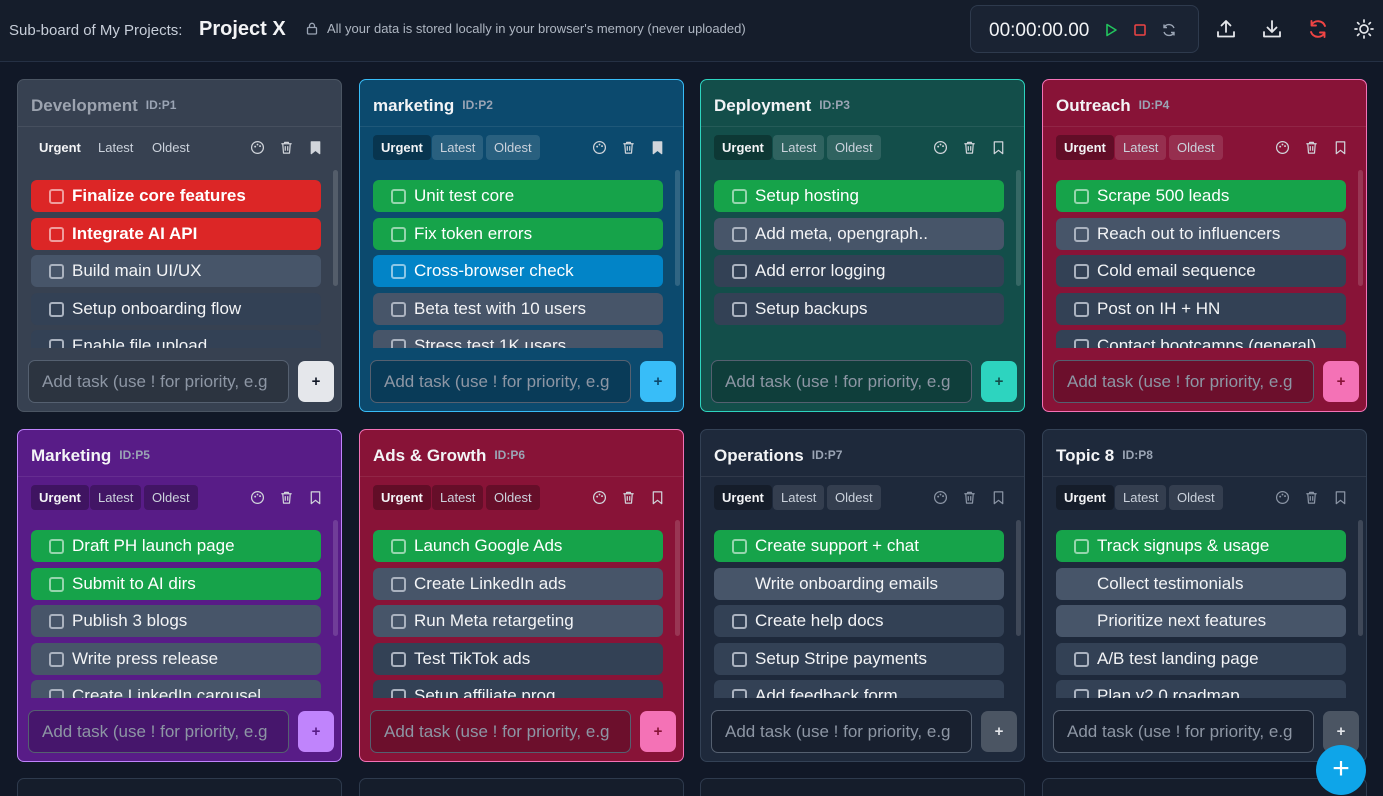  Describe the element at coordinates (176, 271) in the screenshot. I see `task-item: Build main UI/UX` at that location.